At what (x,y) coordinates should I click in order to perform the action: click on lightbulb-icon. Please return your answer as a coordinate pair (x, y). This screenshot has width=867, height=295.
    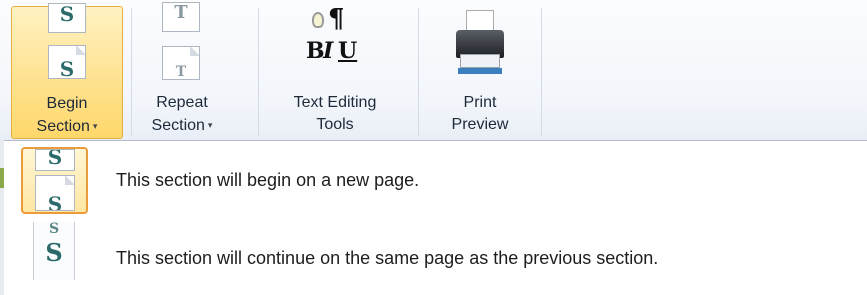
    Looking at the image, I should click on (318, 20).